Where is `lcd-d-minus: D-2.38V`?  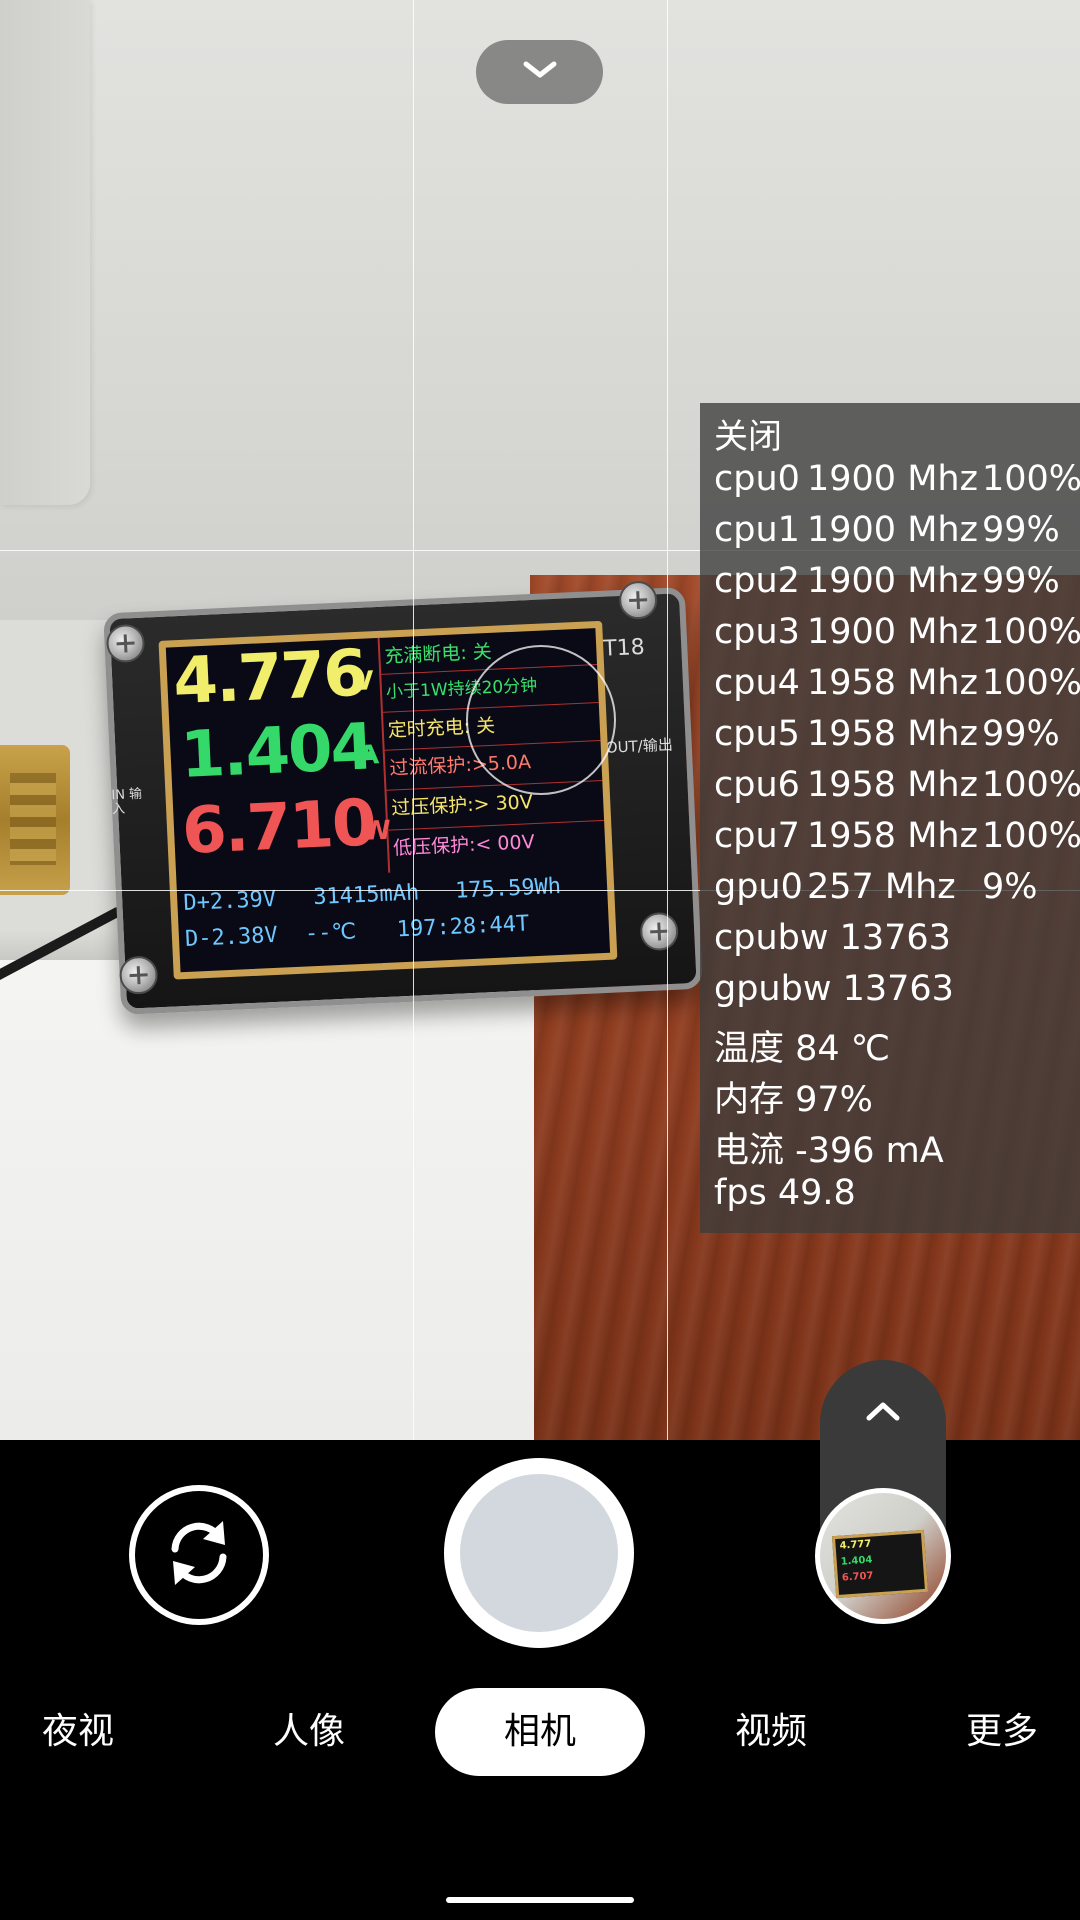
lcd-d-minus: D-2.38V is located at coordinates (231, 937).